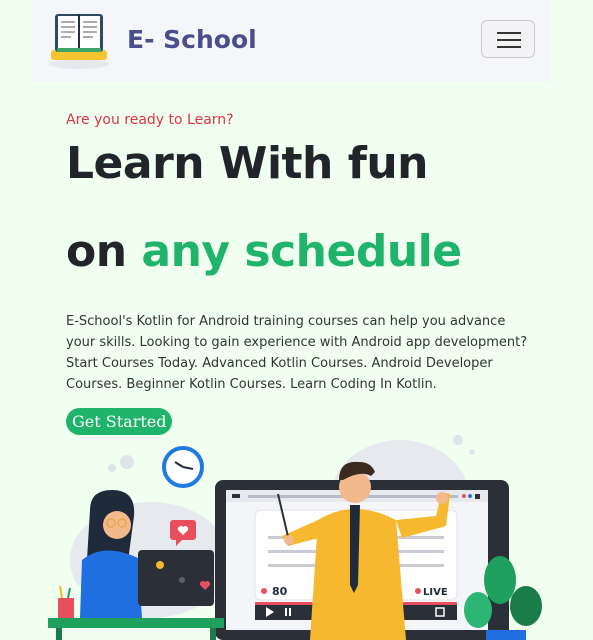  Describe the element at coordinates (183, 467) in the screenshot. I see `clock-icon` at that location.